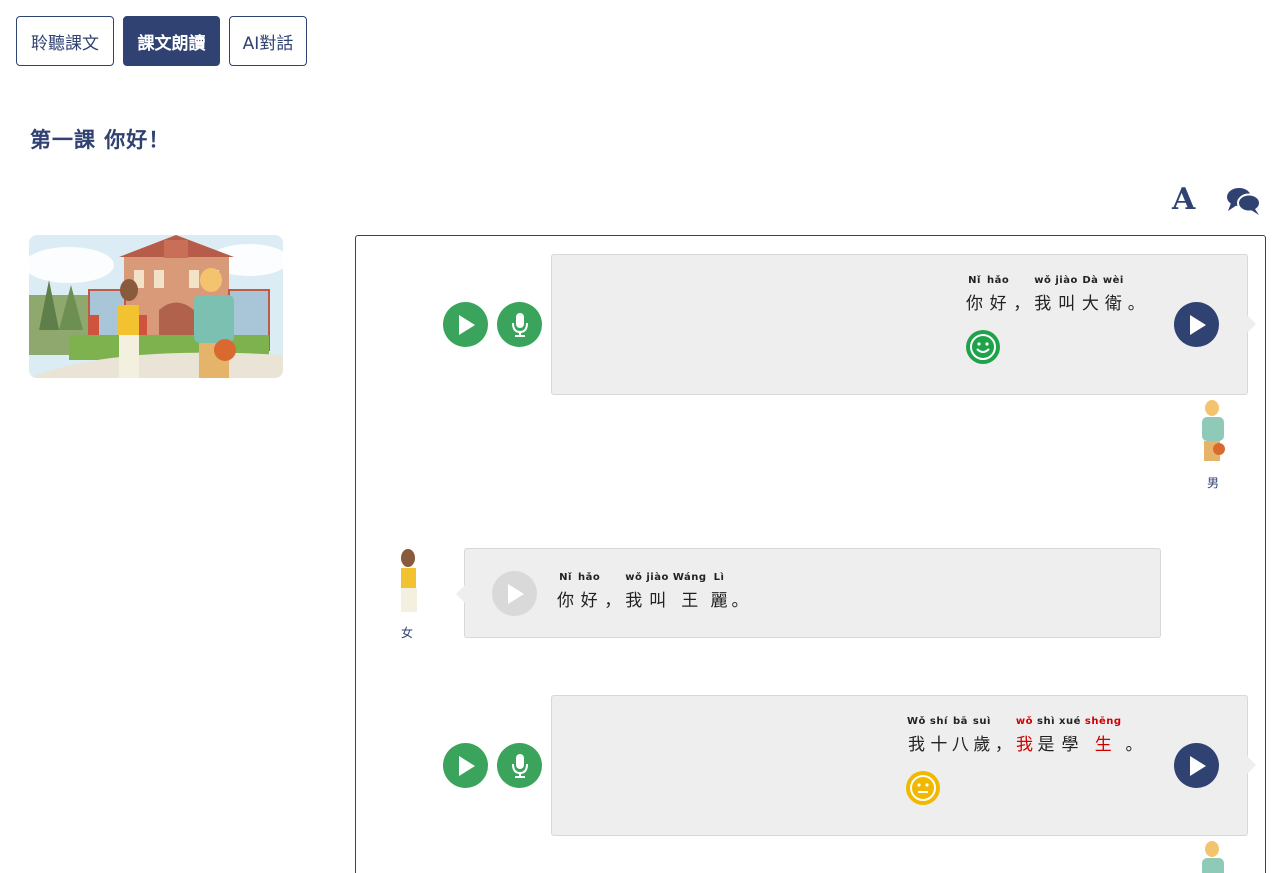 The height and width of the screenshot is (873, 1282). I want to click on font-size-icon: A, so click(1183, 200).